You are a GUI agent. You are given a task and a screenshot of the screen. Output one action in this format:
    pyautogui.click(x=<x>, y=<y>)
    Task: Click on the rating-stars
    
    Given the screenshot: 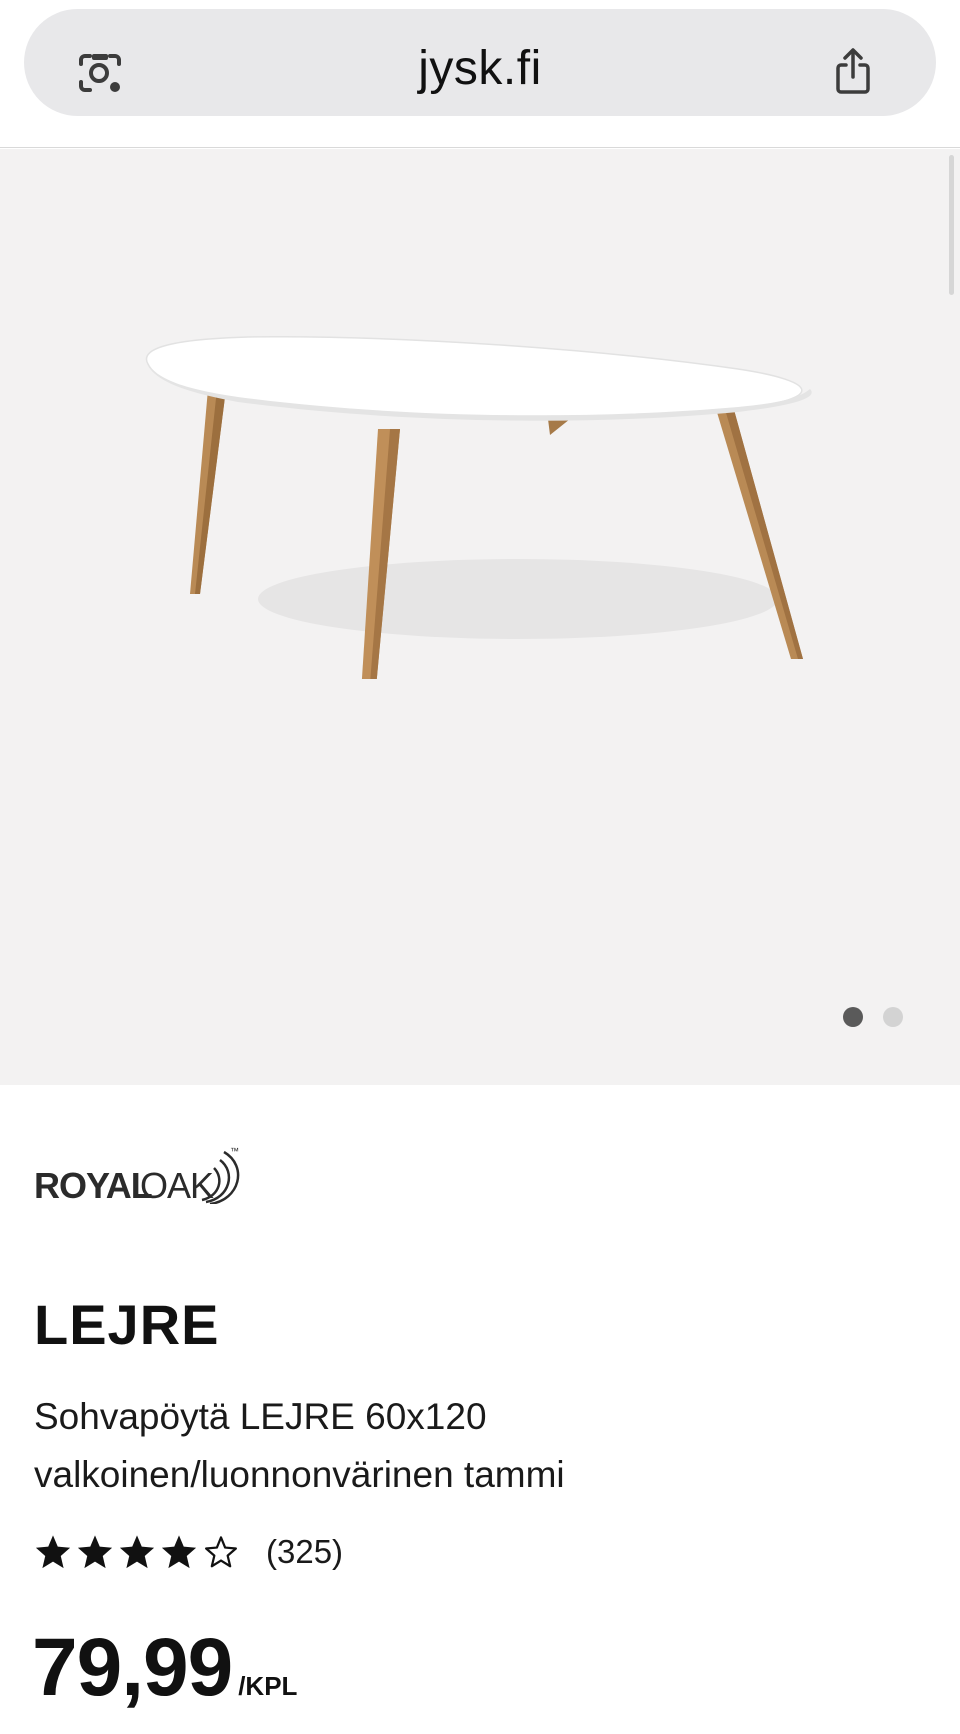 What is the action you would take?
    pyautogui.click(x=137, y=1552)
    